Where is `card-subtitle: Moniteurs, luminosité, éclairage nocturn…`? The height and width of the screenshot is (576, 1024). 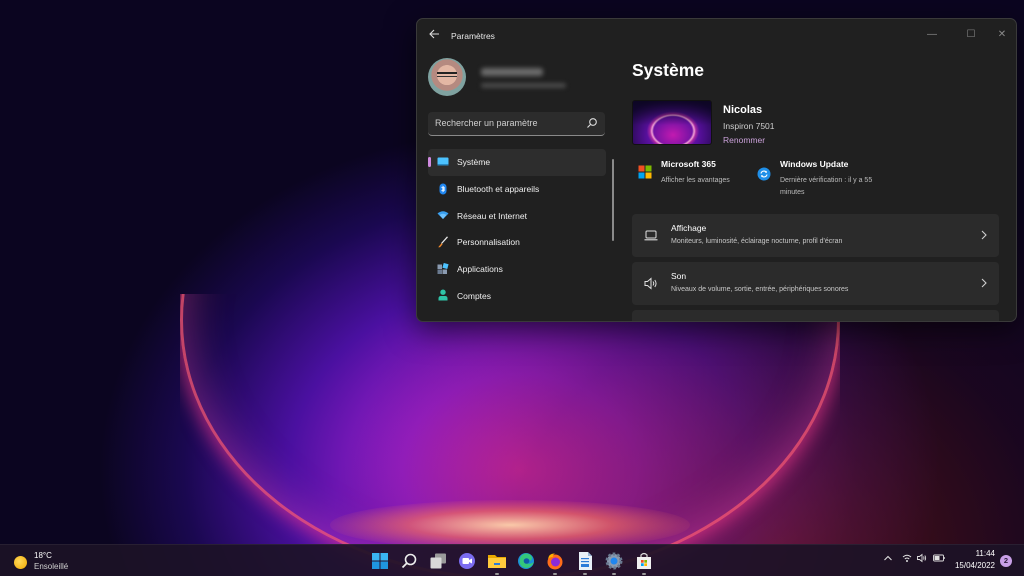
card-subtitle: Moniteurs, luminosité, éclairage nocturn… is located at coordinates (757, 241).